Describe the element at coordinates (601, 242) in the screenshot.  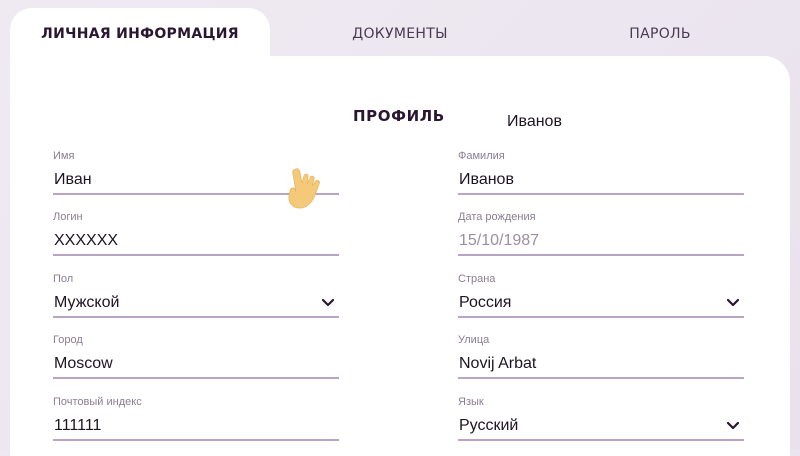
I see `birth-date-input: 15/10/1987` at that location.